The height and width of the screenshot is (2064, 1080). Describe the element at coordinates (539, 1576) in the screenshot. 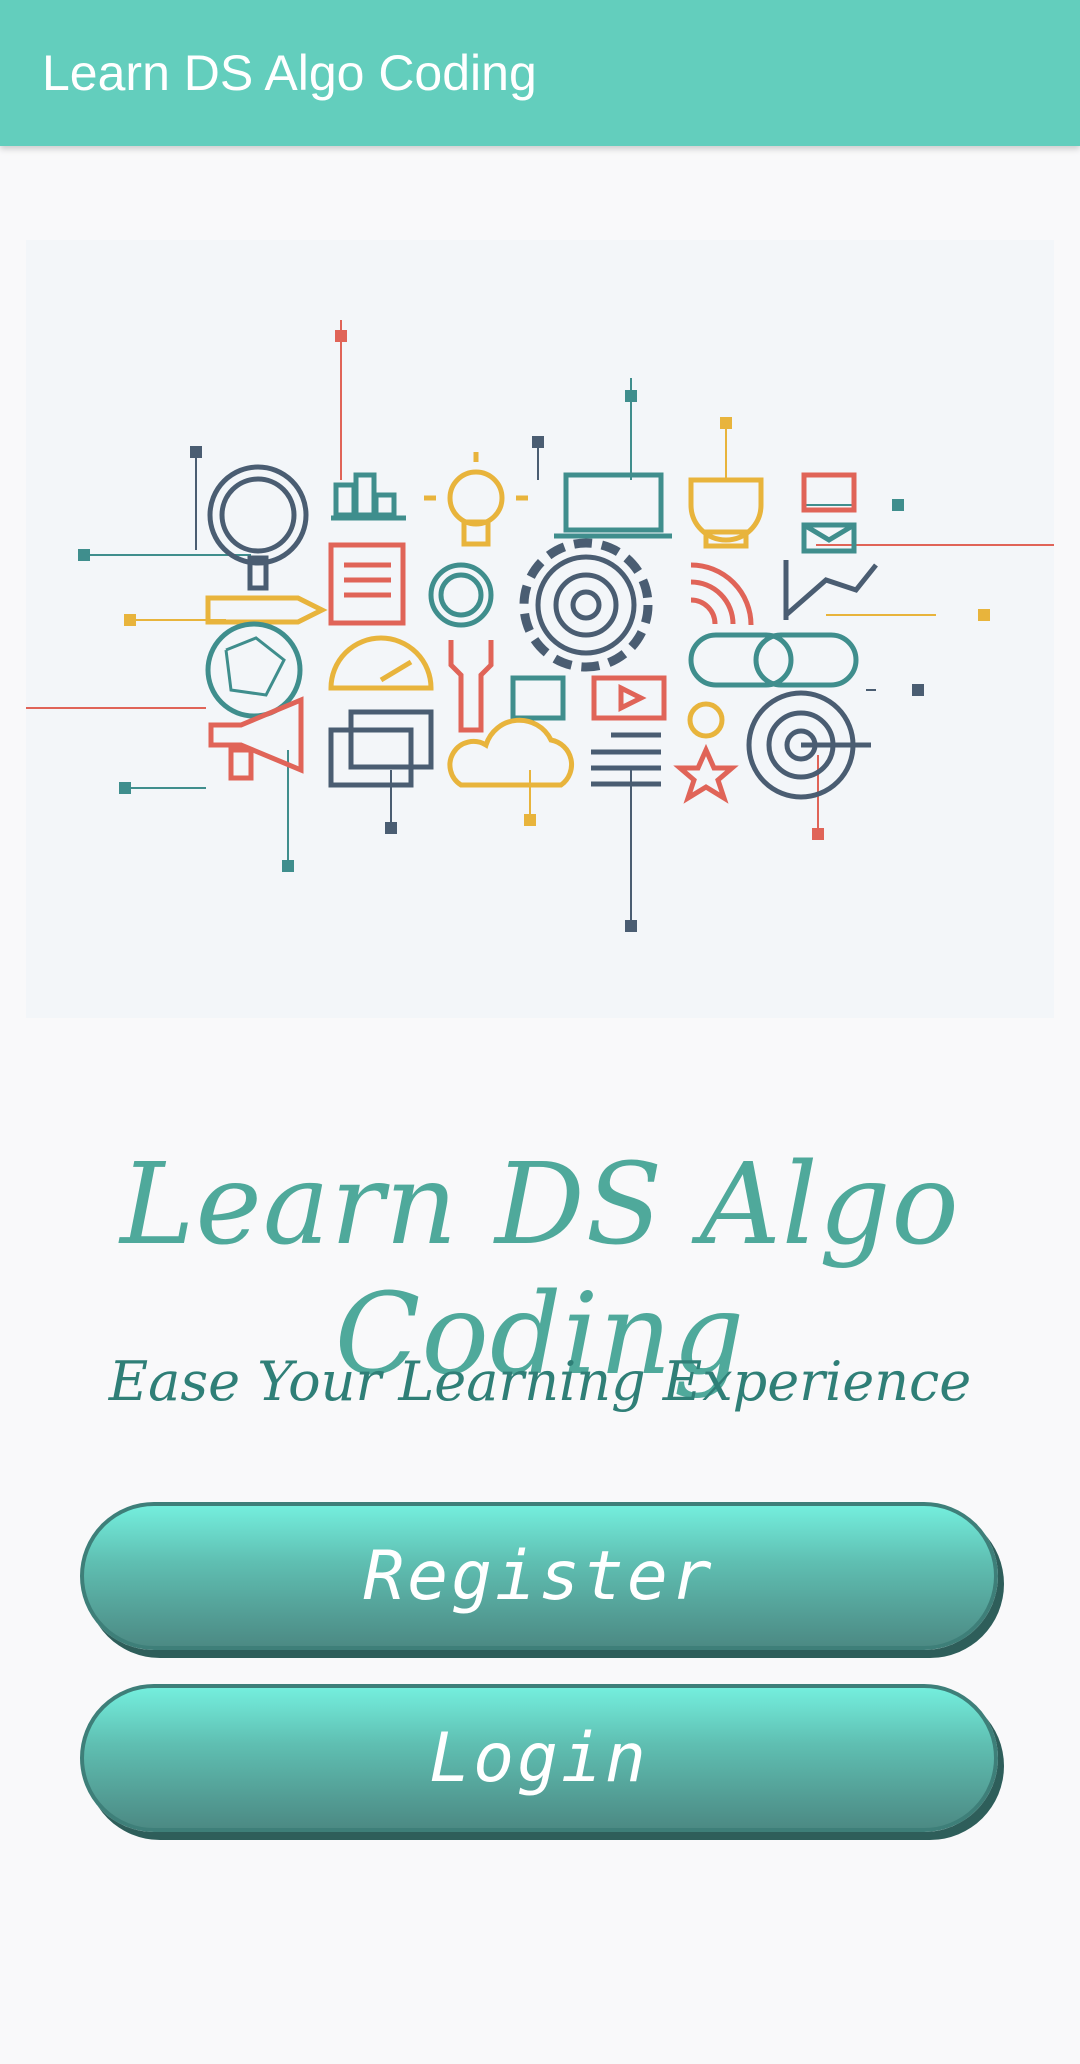

I see `register-button: Register` at that location.